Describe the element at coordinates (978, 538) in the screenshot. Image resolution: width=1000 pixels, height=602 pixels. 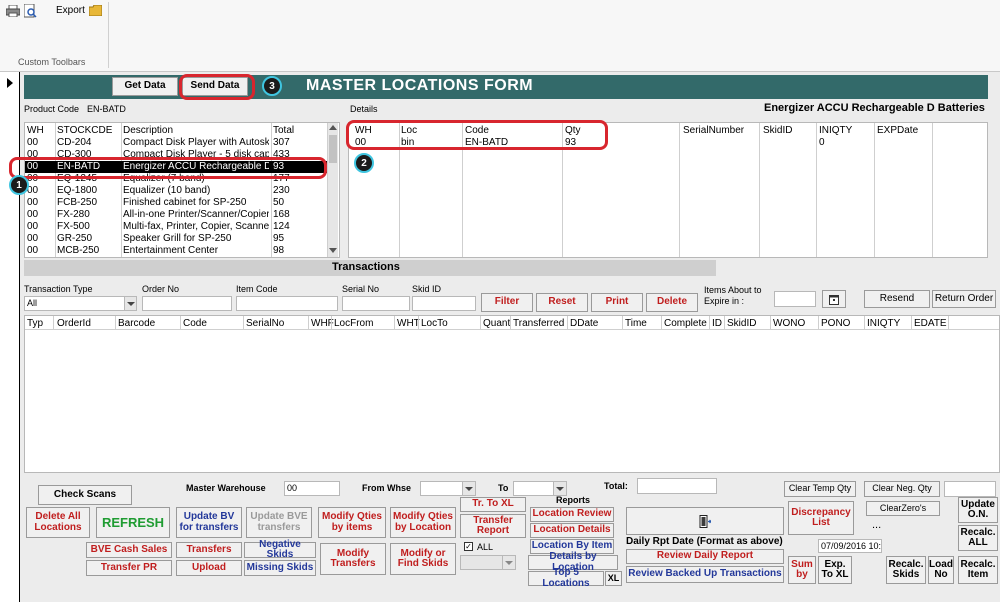
I see `recalc-all-button: Recalc. ALL` at that location.